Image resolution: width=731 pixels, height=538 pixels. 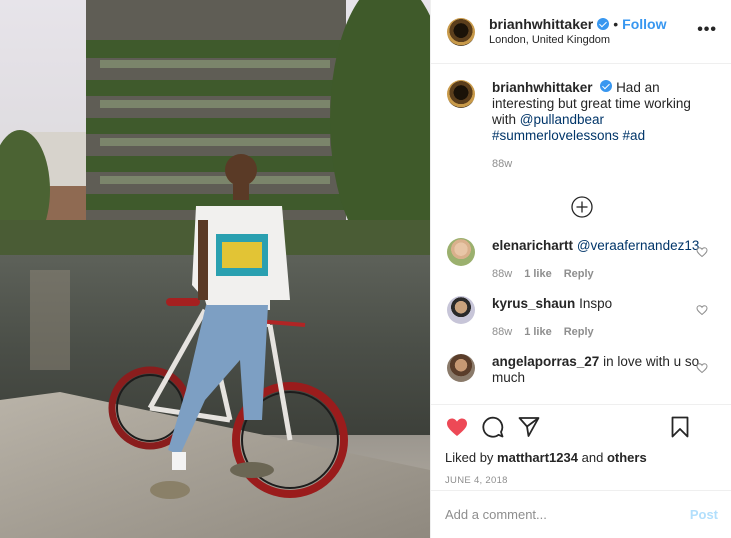 What do you see at coordinates (568, 135) in the screenshot?
I see `caption-hashtags: #summerlovelessons #ad` at bounding box center [568, 135].